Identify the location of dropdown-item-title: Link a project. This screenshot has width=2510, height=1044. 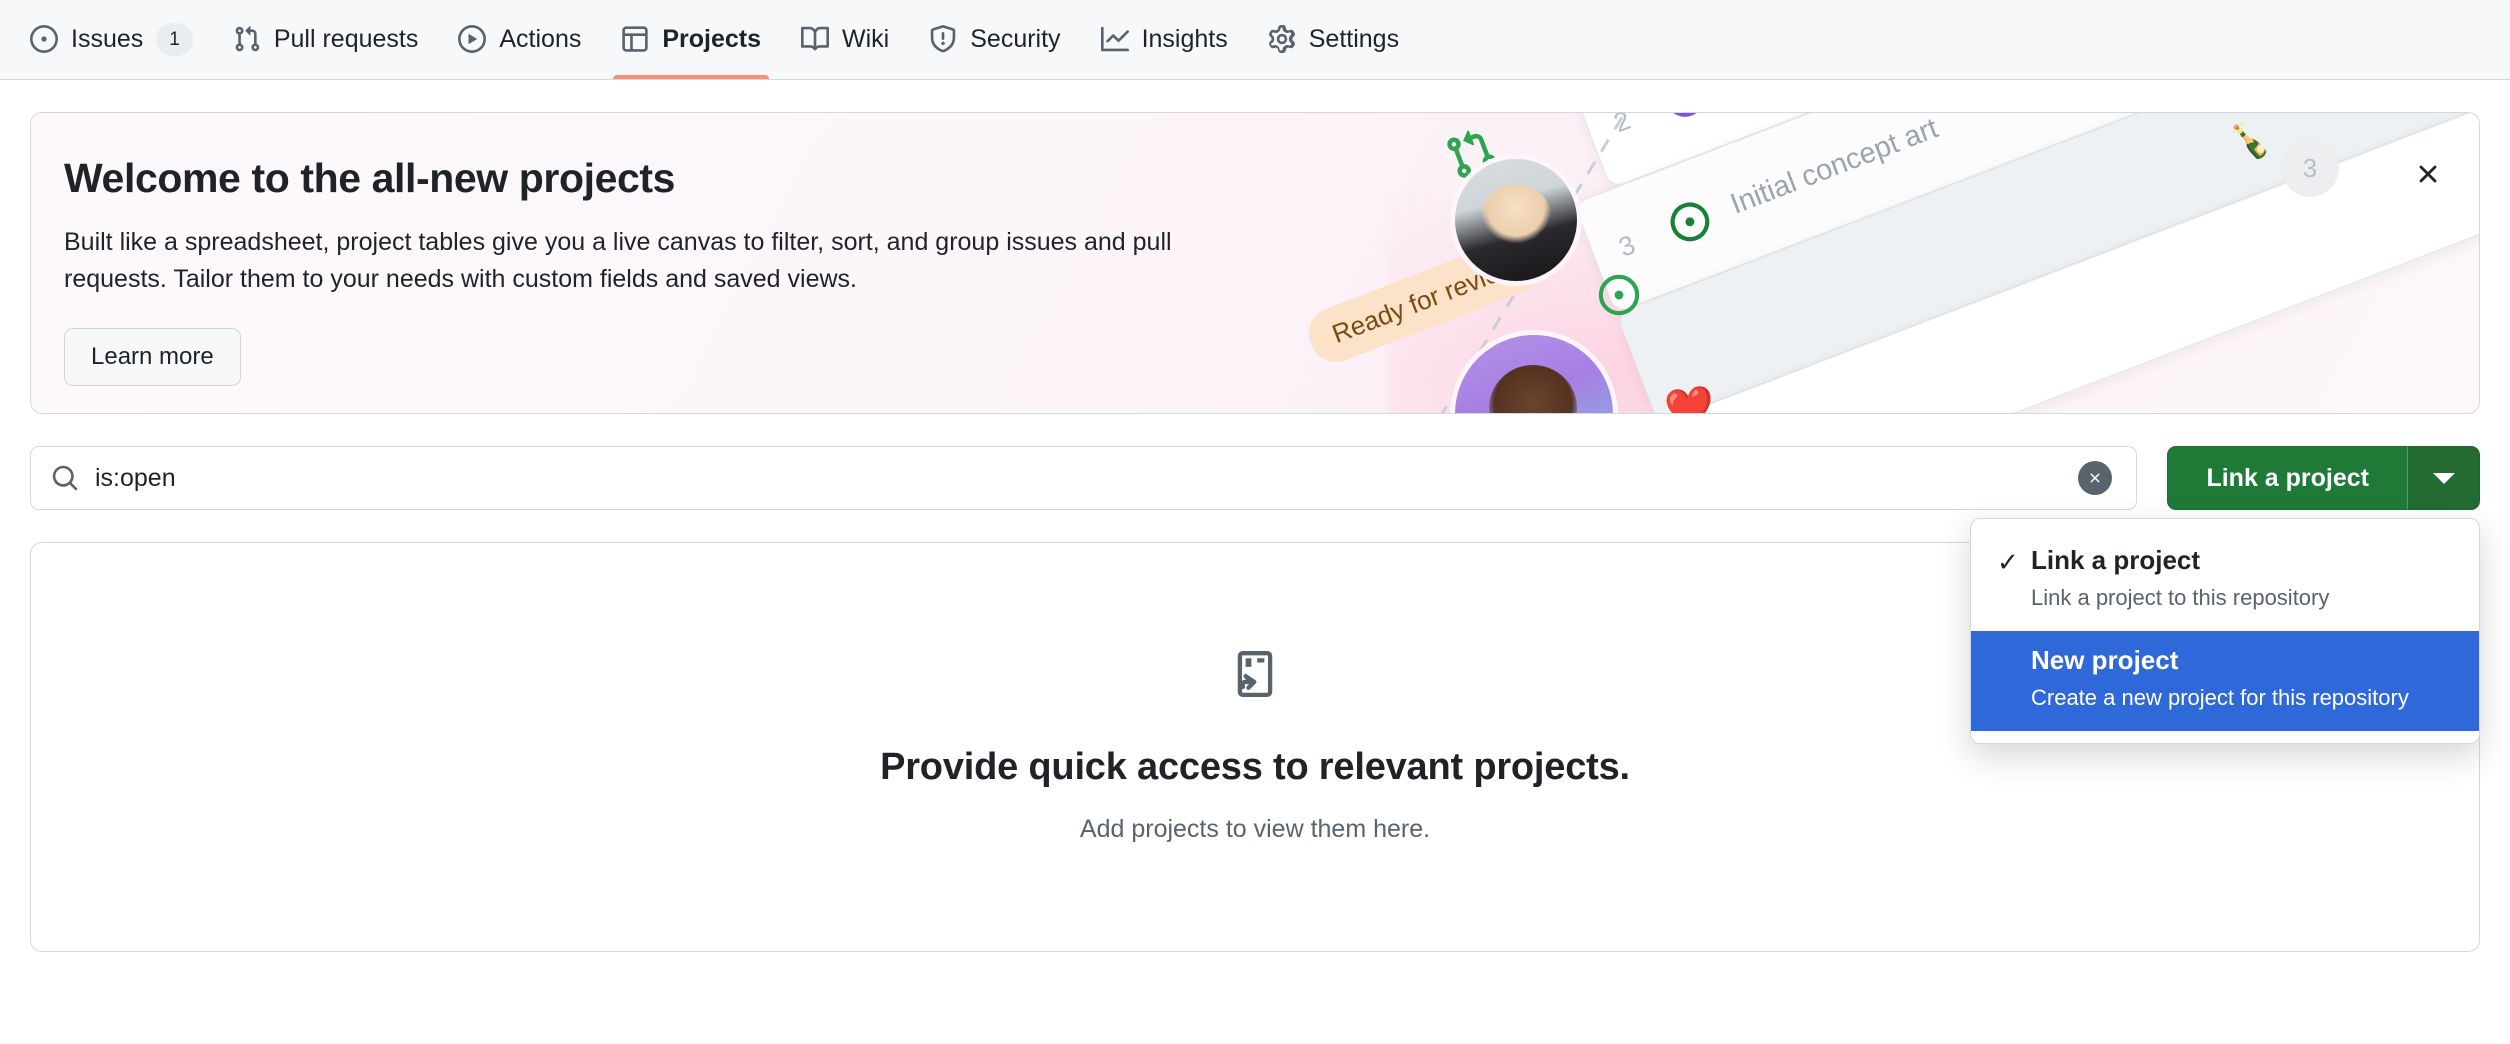
(2116, 560).